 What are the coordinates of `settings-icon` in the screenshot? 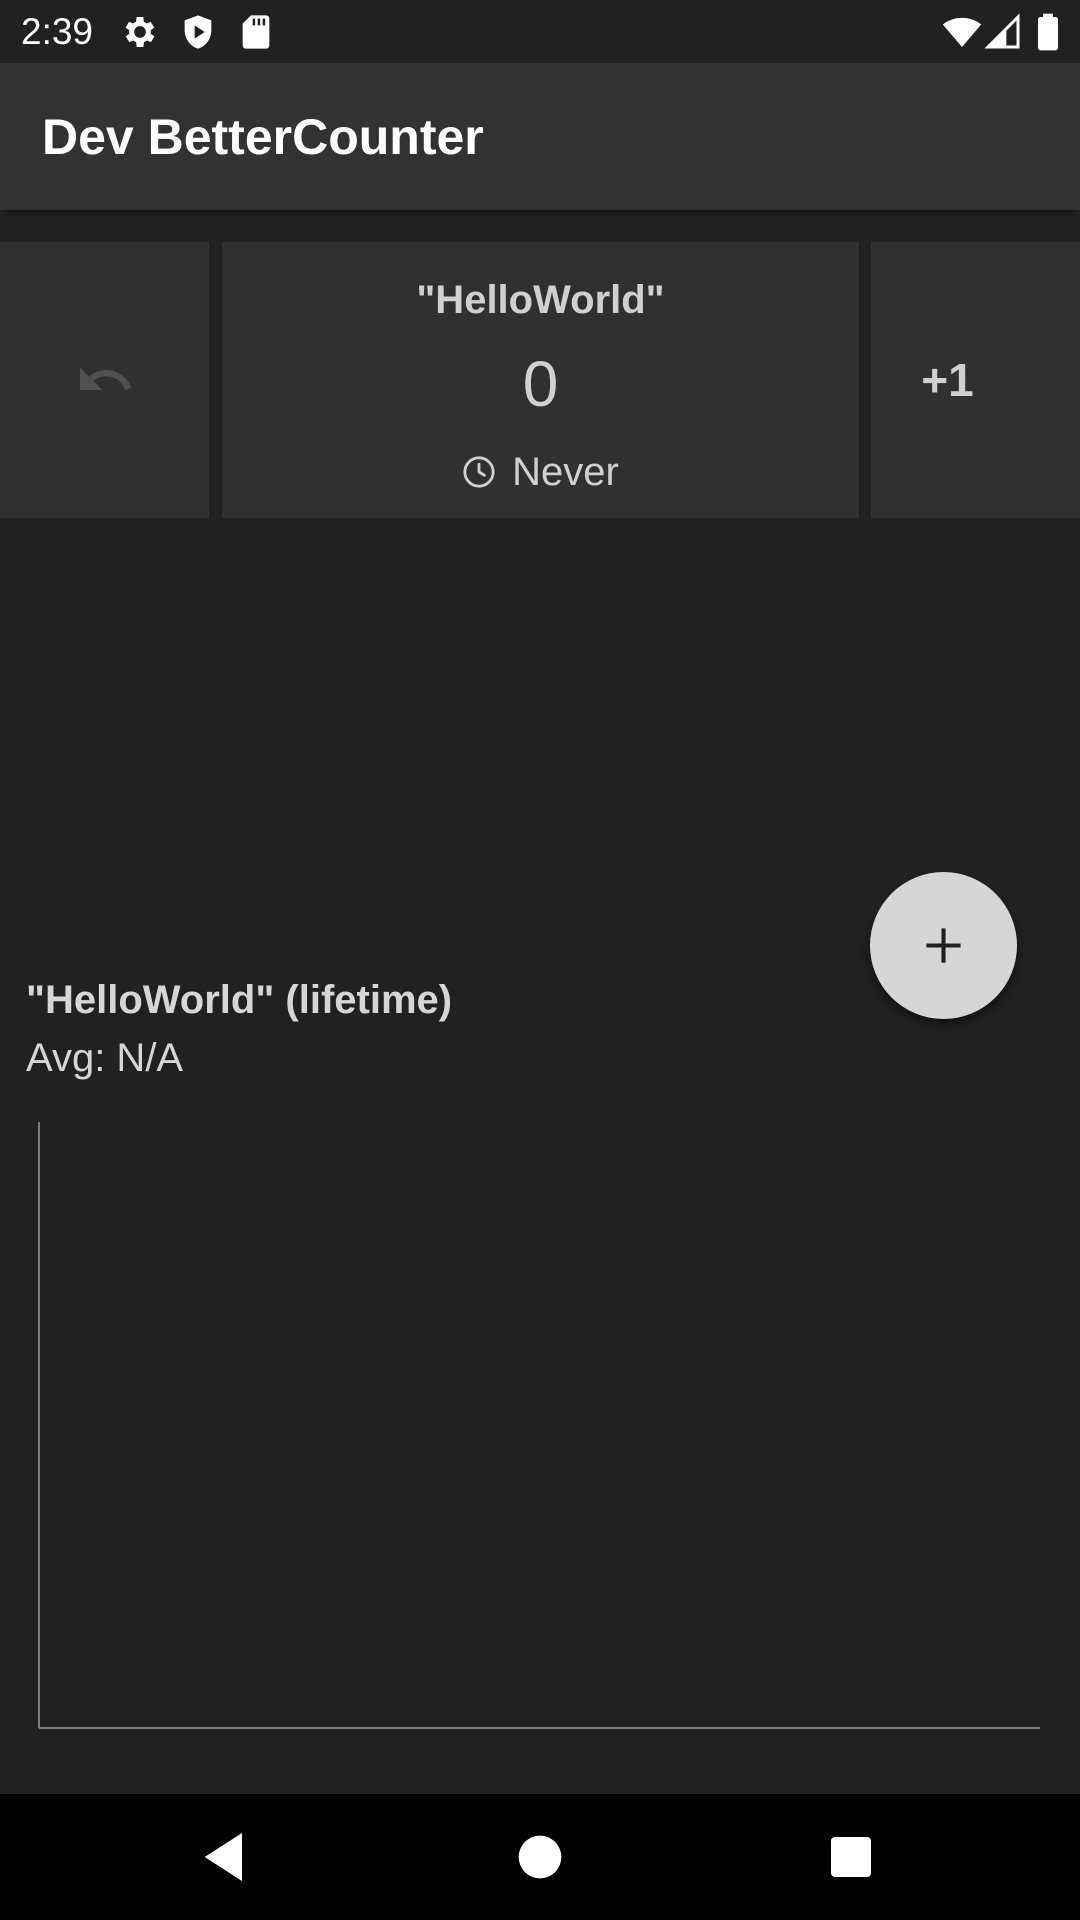 It's located at (140, 32).